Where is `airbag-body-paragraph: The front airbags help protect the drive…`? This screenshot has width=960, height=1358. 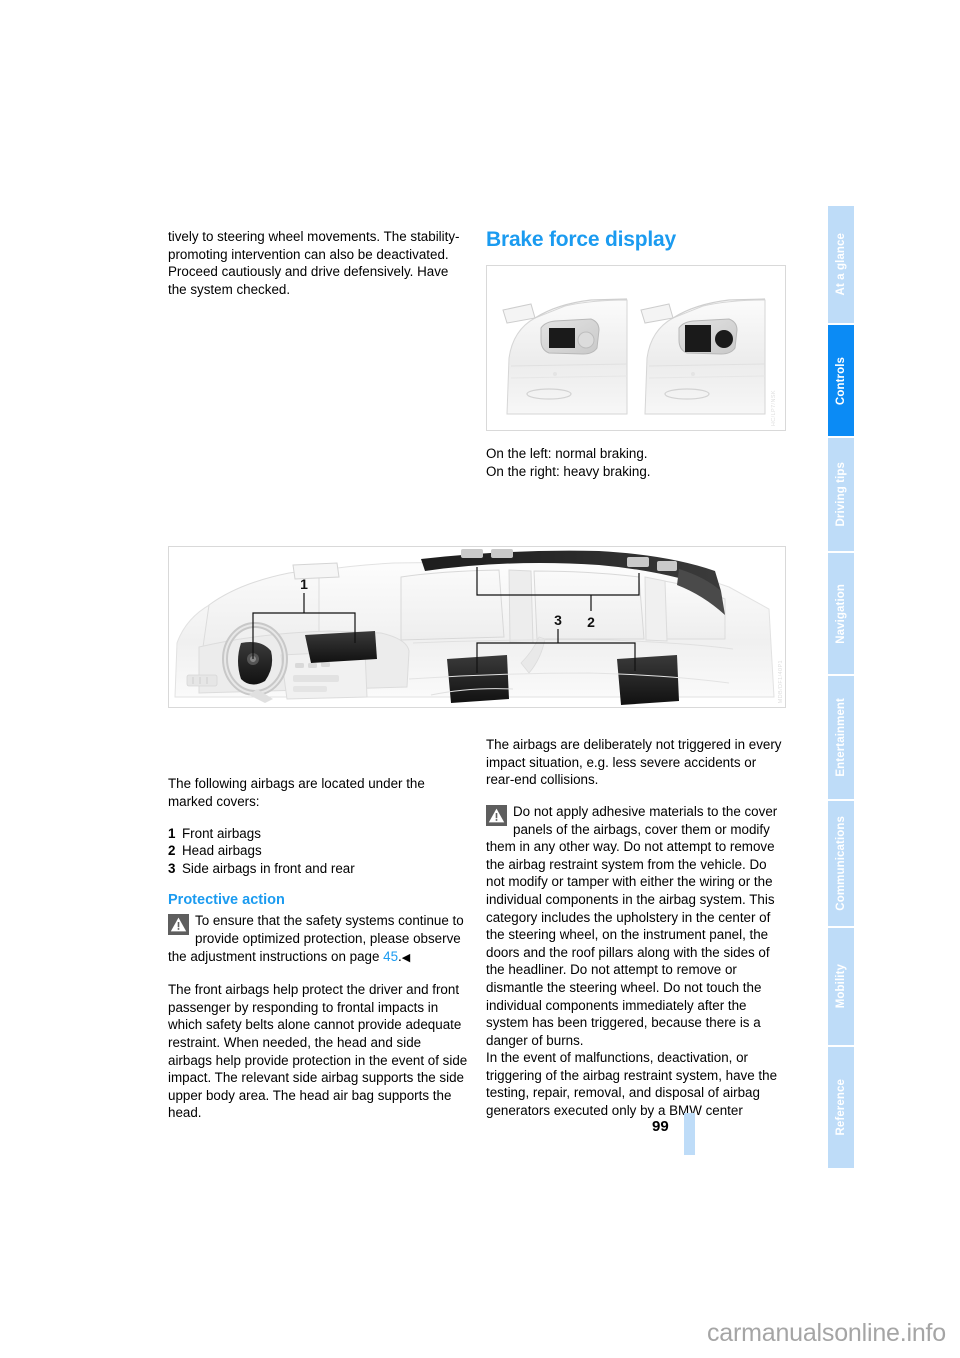
airbag-body-paragraph: The front airbags help protect the drive… is located at coordinates (318, 1051).